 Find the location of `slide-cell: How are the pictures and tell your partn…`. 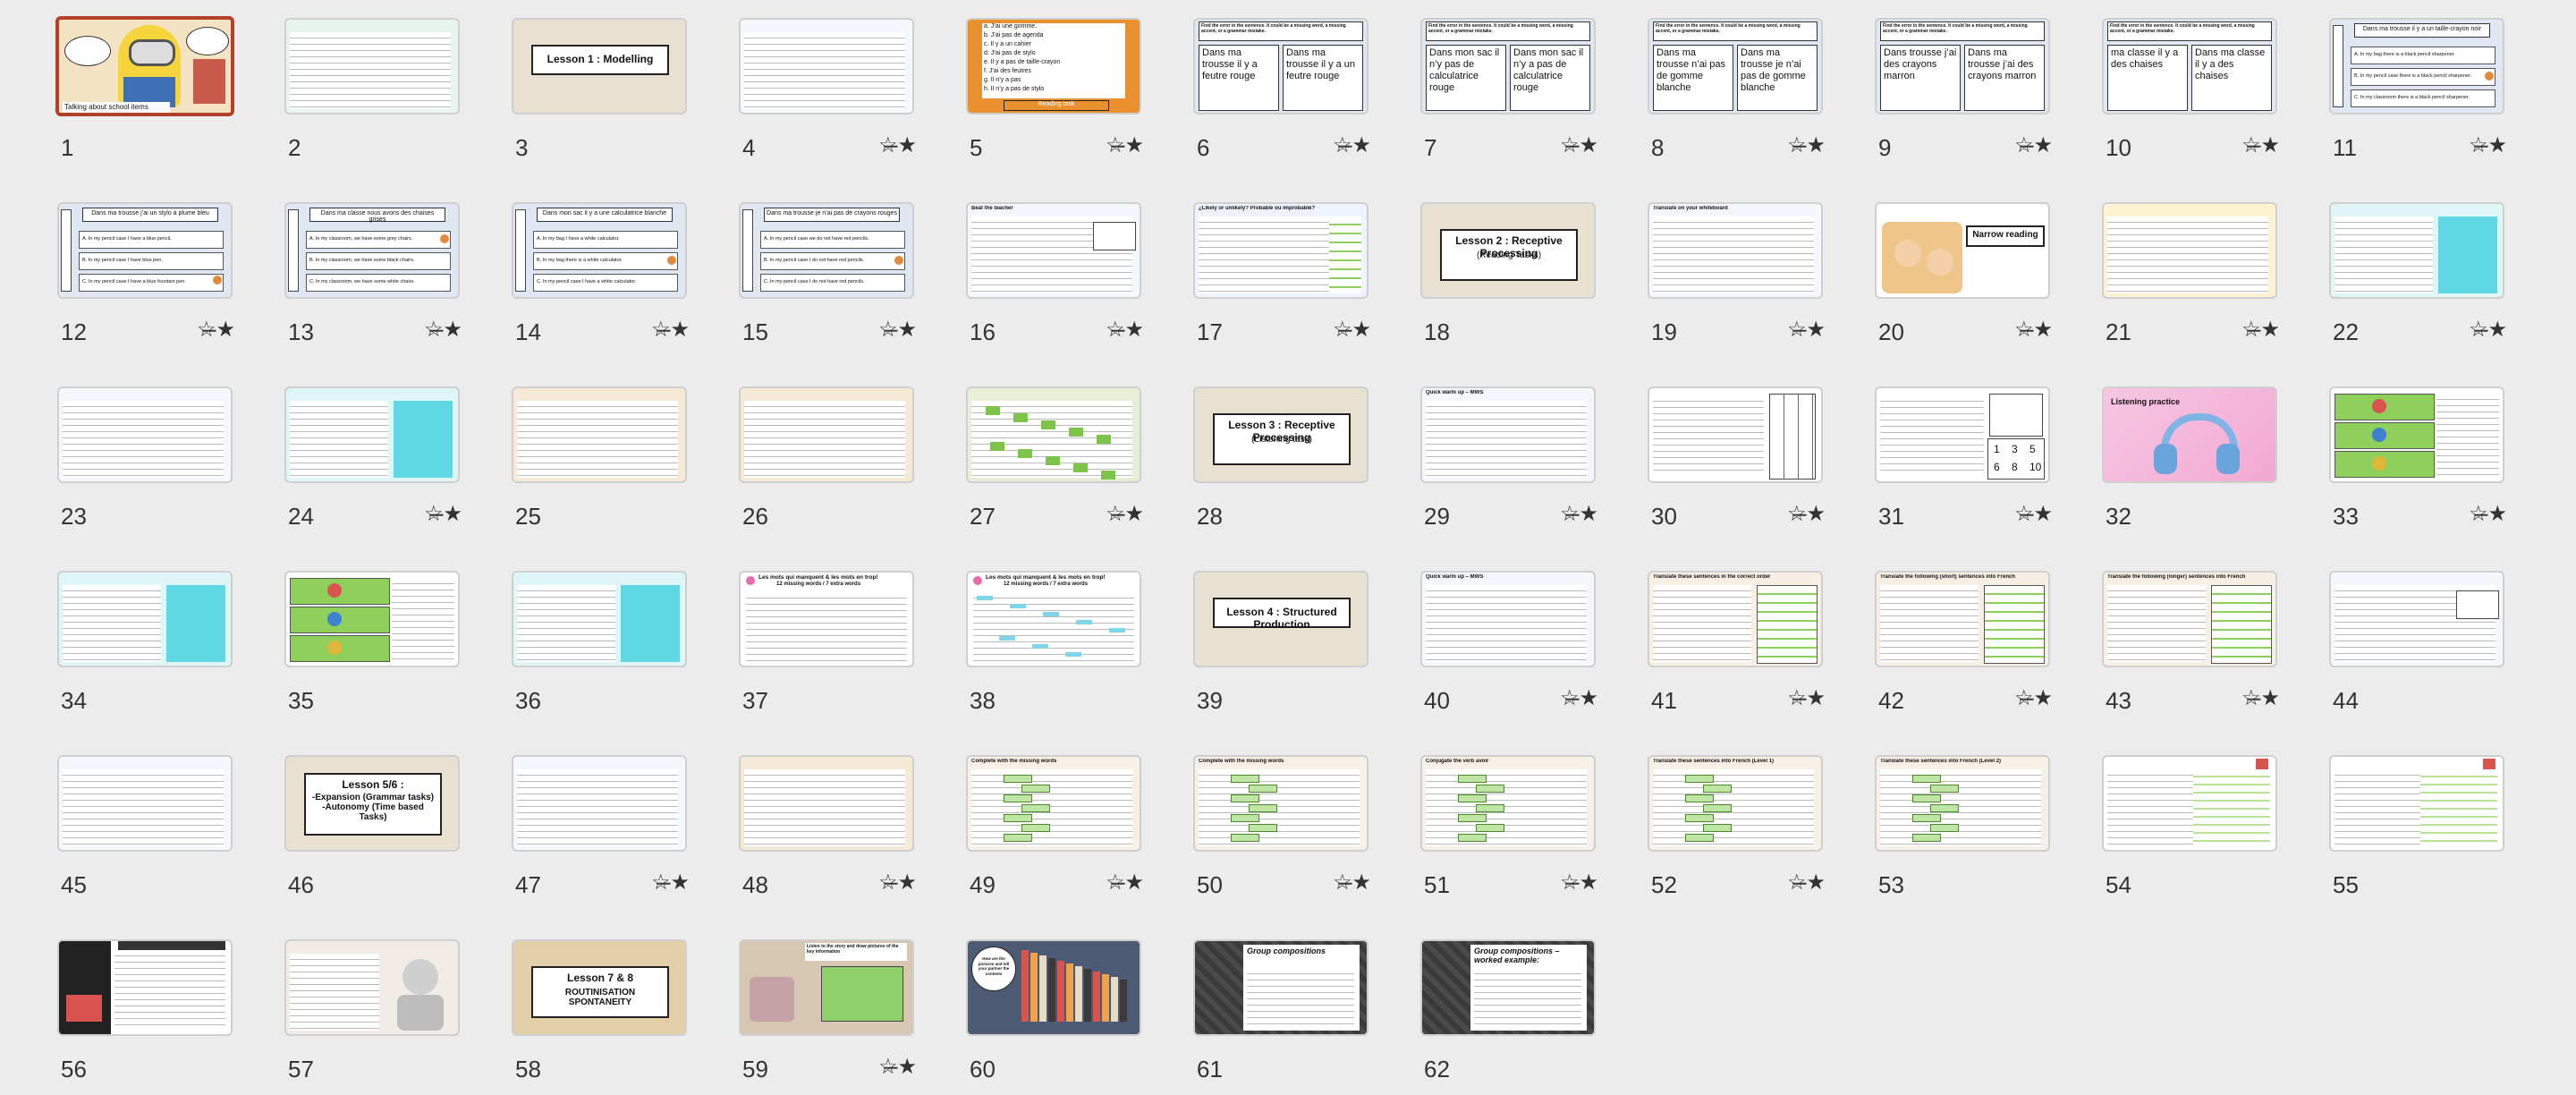

slide-cell: How are the pictures and tell your partn… is located at coordinates (1053, 1011).